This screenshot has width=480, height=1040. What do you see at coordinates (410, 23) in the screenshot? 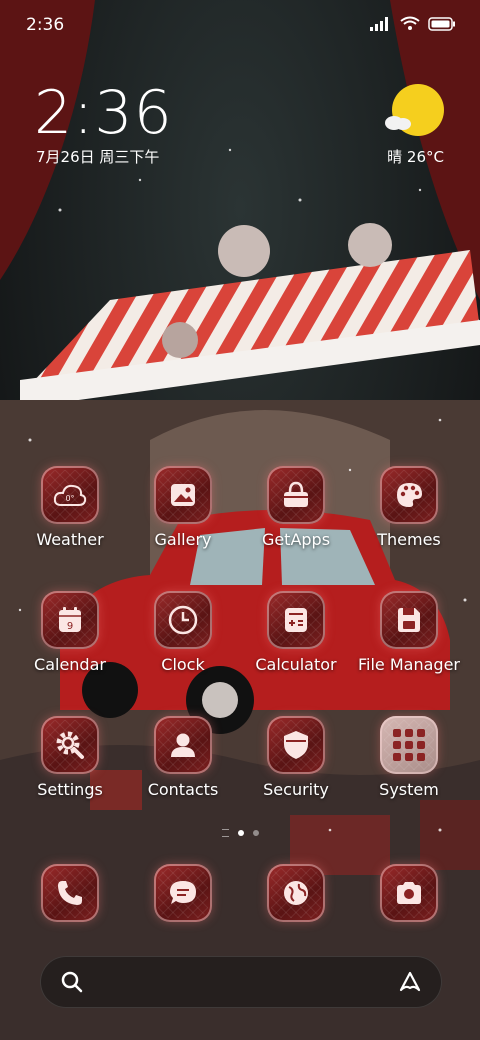
I see `wifi-icon` at bounding box center [410, 23].